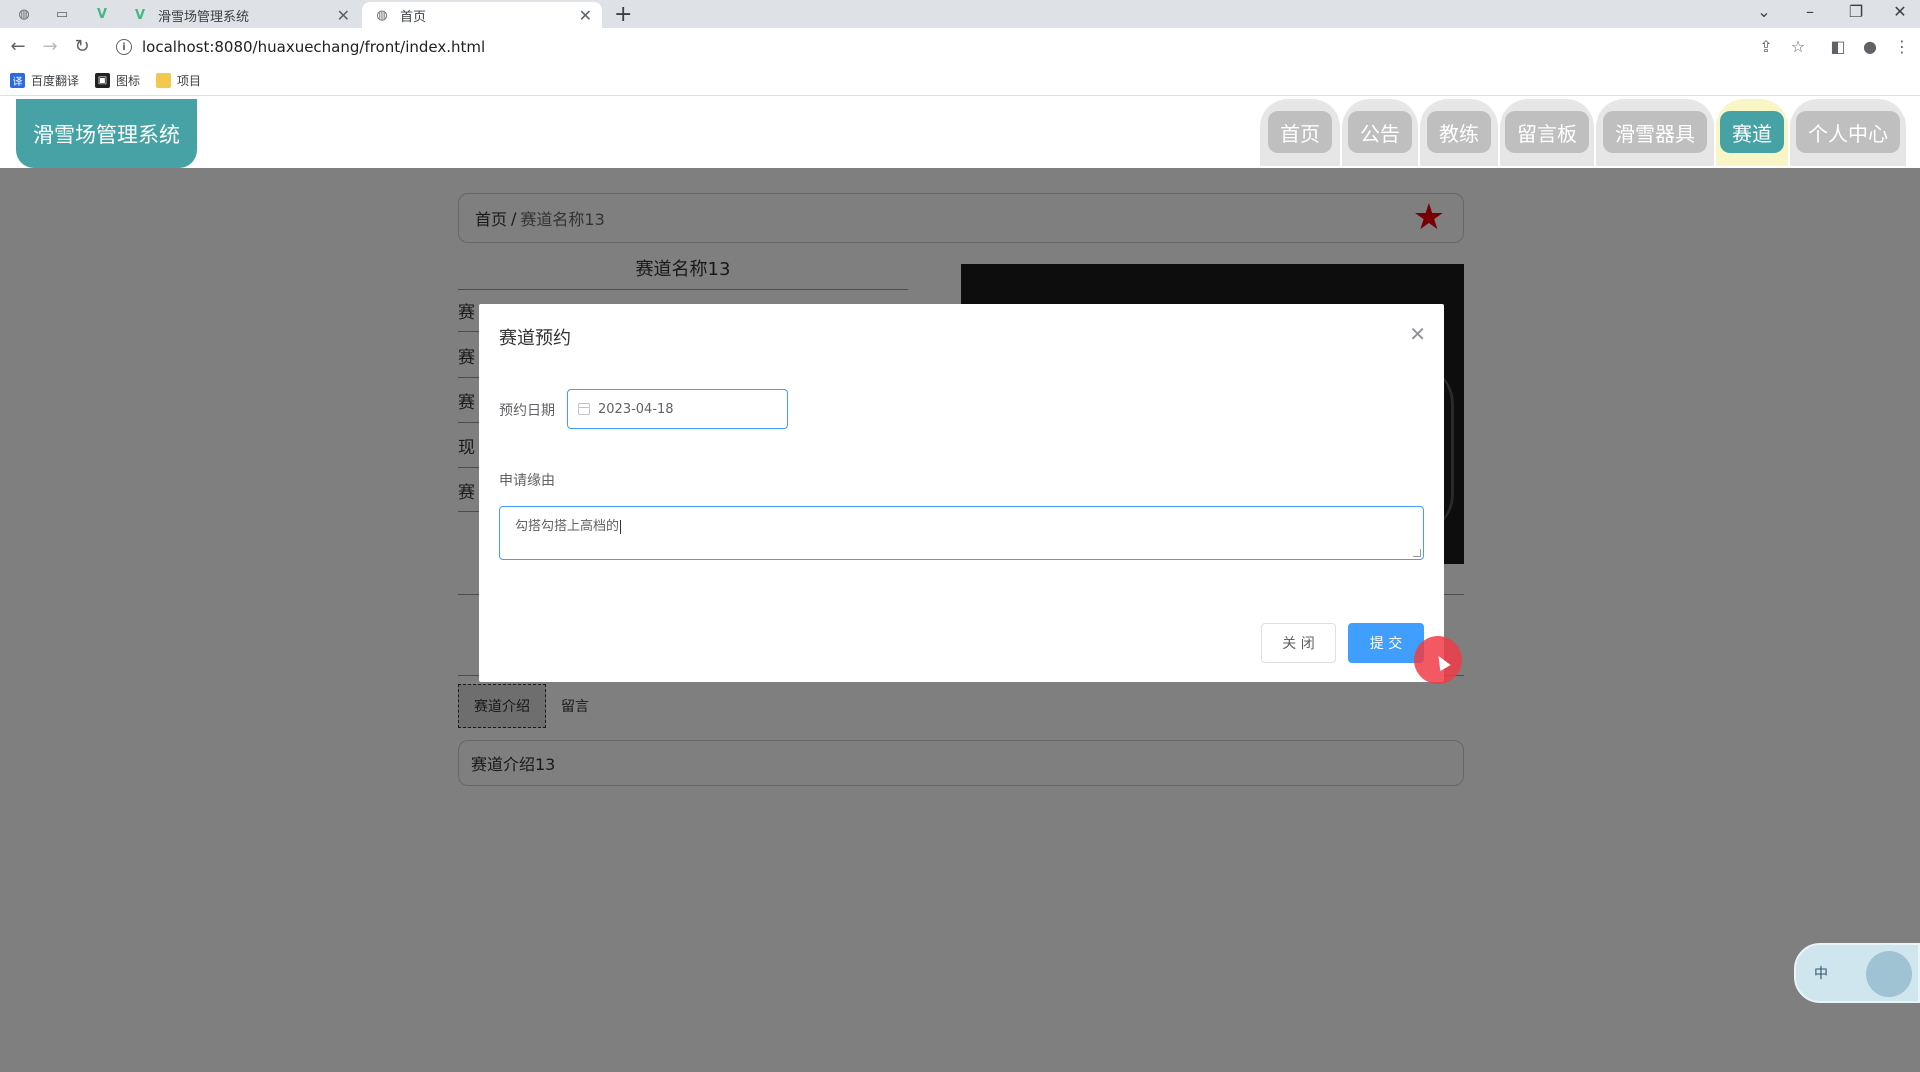 The image size is (1920, 1072). I want to click on calendar-icon, so click(584, 409).